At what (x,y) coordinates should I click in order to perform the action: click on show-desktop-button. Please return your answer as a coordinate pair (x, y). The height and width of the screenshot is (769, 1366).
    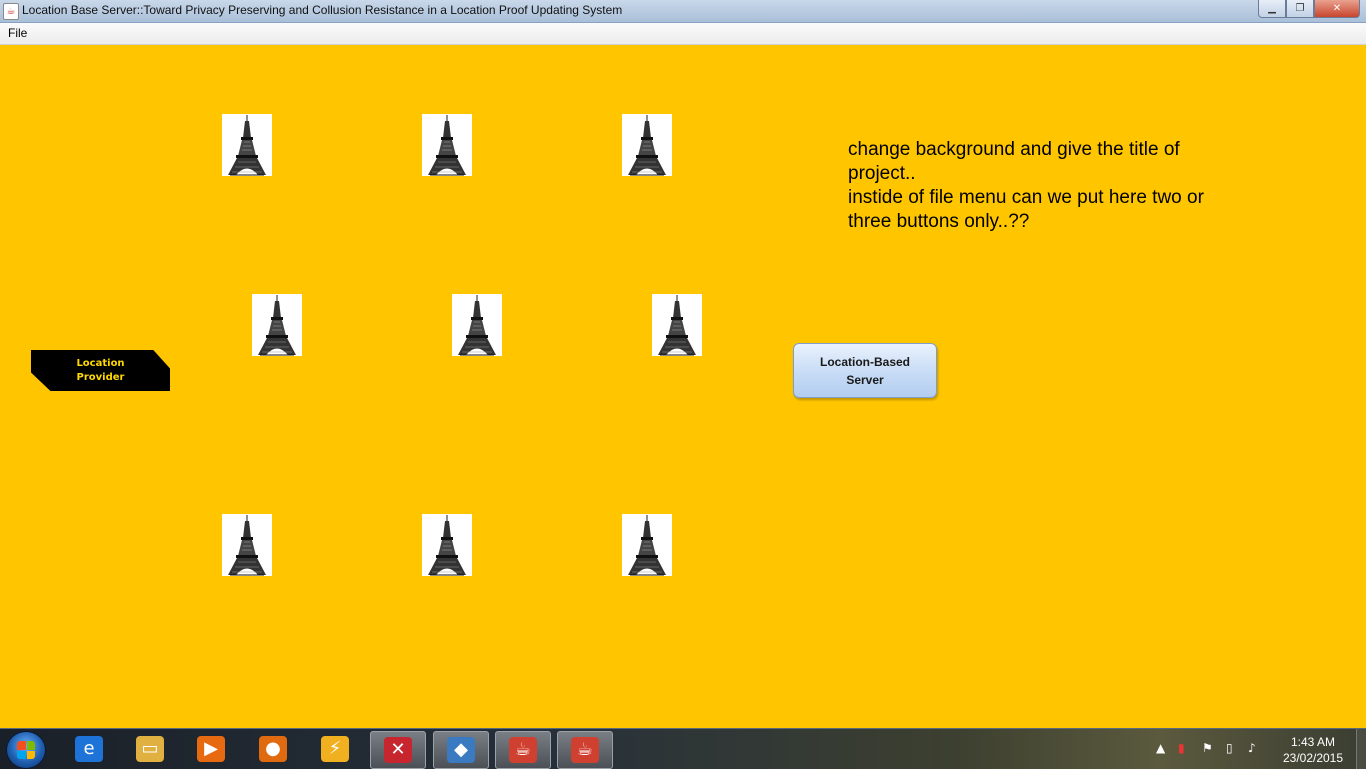
    Looking at the image, I should click on (1361, 749).